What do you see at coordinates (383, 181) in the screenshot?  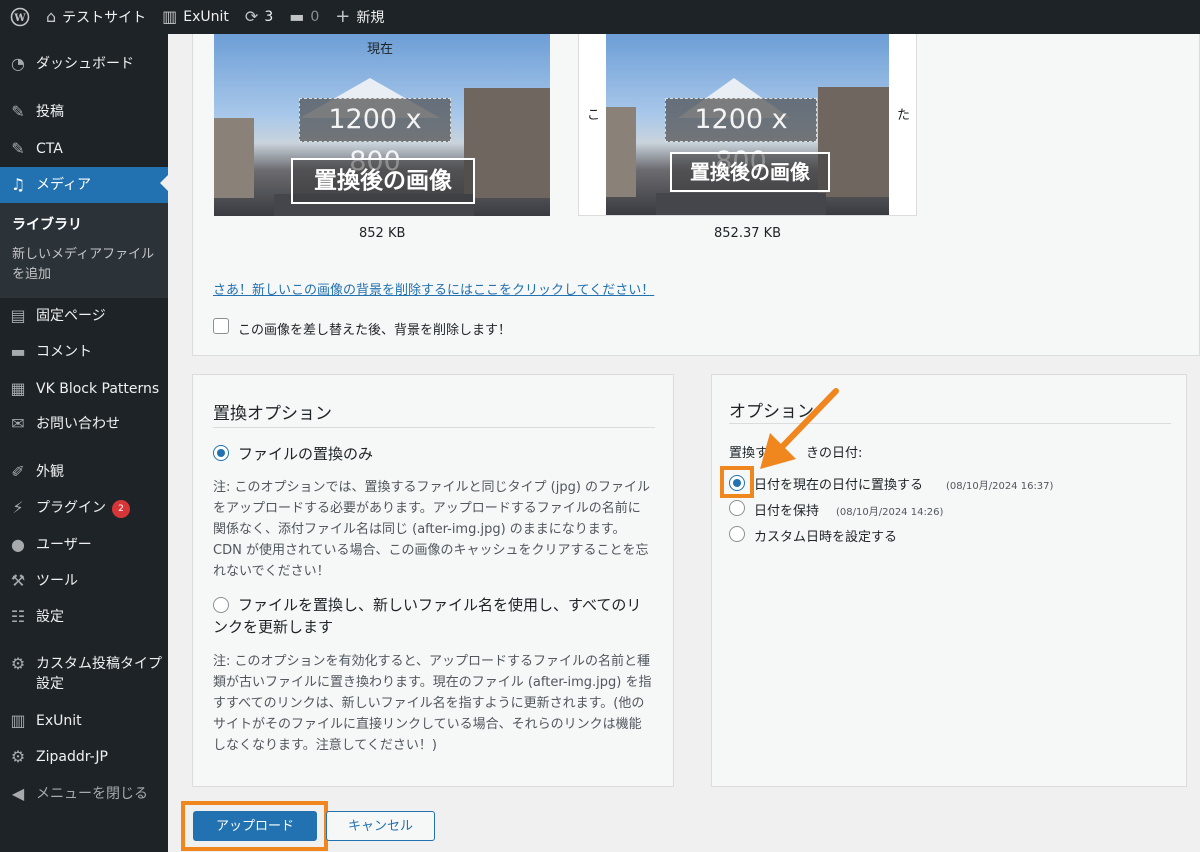 I see `current-text-overlay: 置換後の画像` at bounding box center [383, 181].